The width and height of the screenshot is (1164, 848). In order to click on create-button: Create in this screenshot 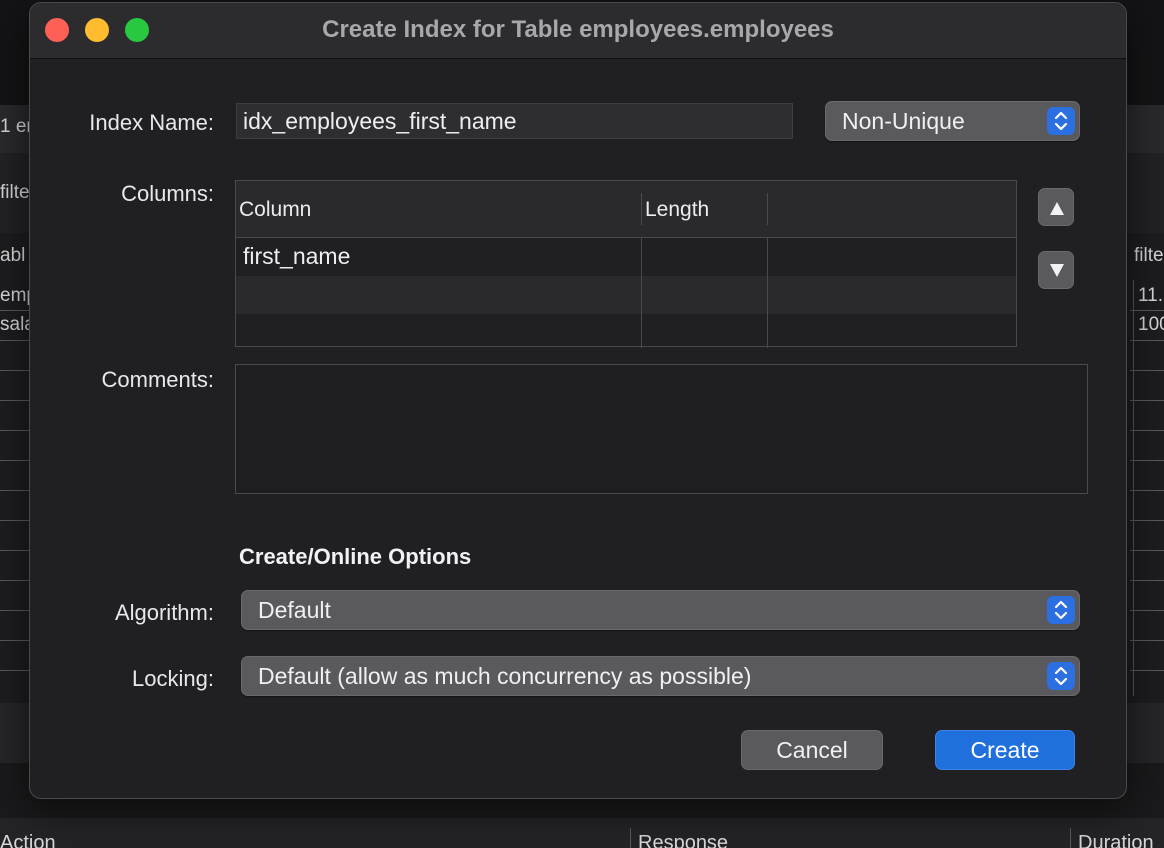, I will do `click(1005, 750)`.